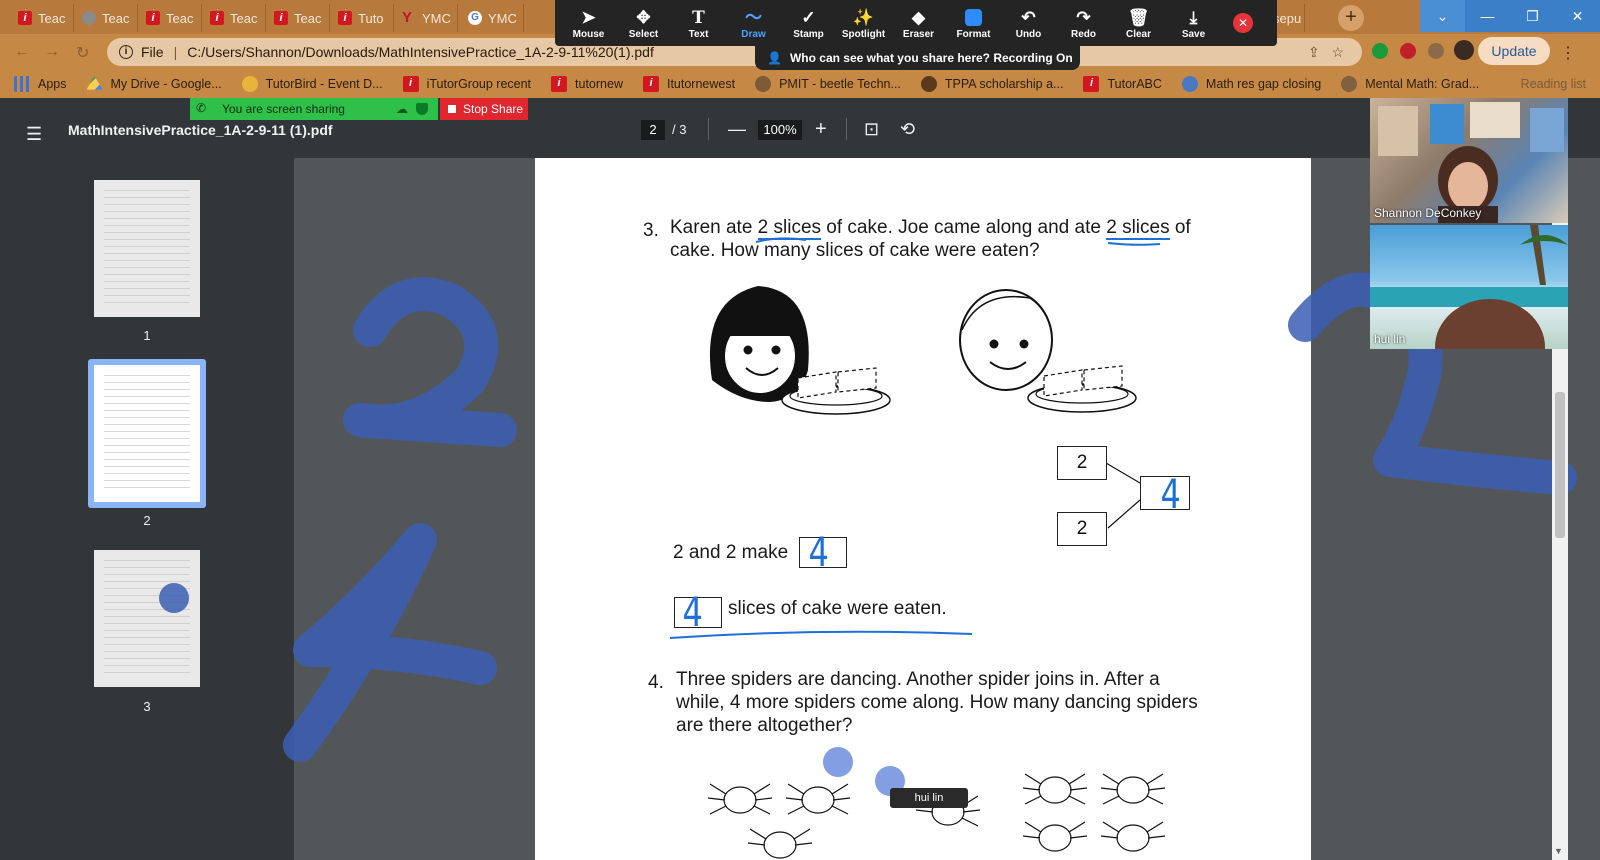 The width and height of the screenshot is (1600, 860). What do you see at coordinates (1028, 17) in the screenshot?
I see `undo-icon: ↶` at bounding box center [1028, 17].